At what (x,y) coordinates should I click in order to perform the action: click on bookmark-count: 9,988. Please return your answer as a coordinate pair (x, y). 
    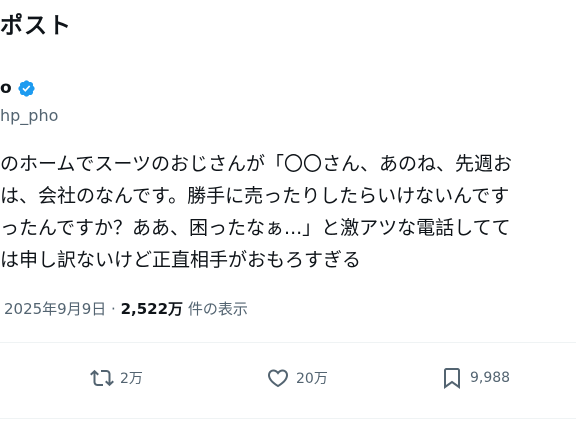
    Looking at the image, I should click on (490, 378).